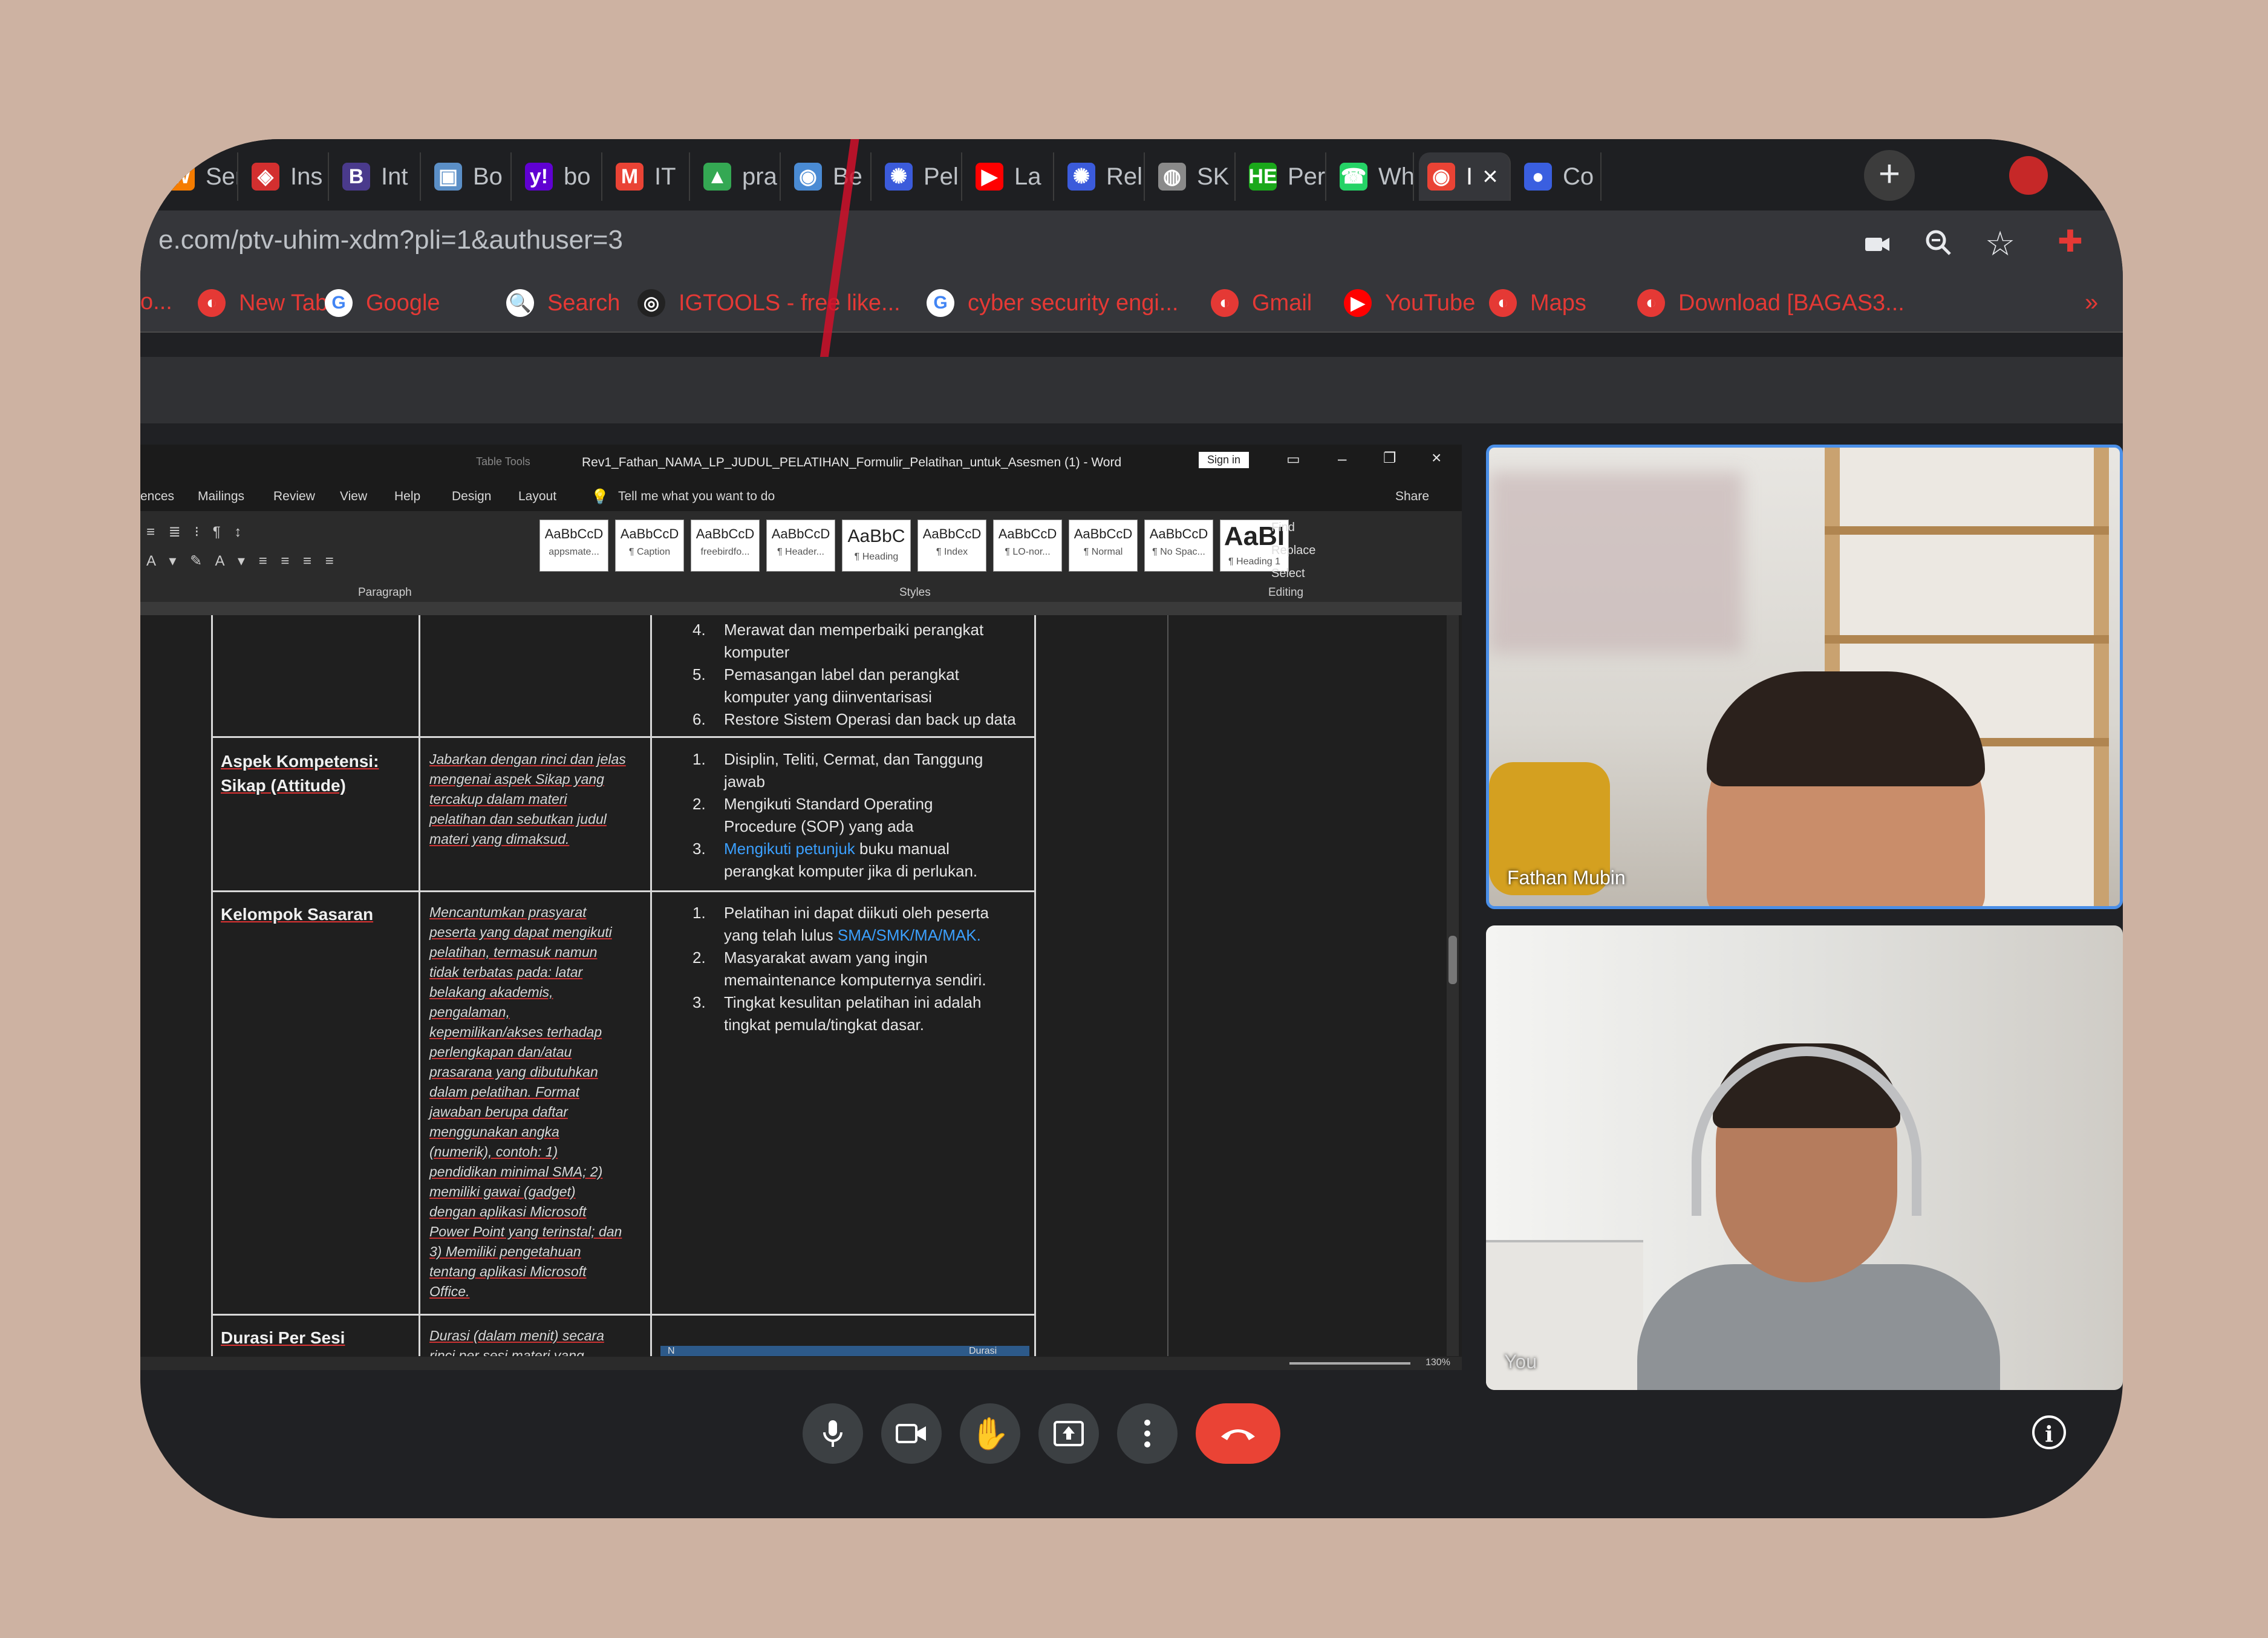  Describe the element at coordinates (877, 546) in the screenshot. I see `style-gallery-item: AaBbC ¶ Heading` at that location.